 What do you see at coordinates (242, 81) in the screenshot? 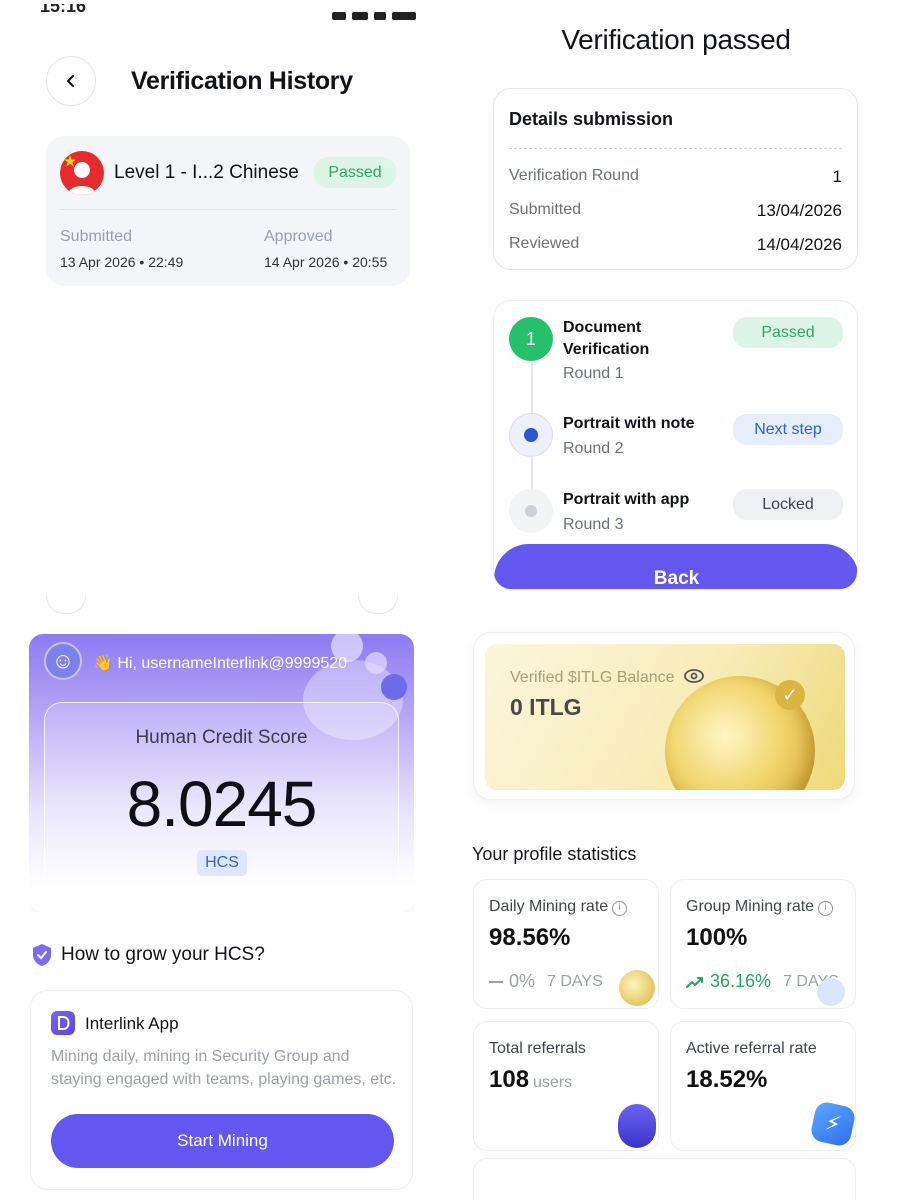
I see `page-title: Verification History` at bounding box center [242, 81].